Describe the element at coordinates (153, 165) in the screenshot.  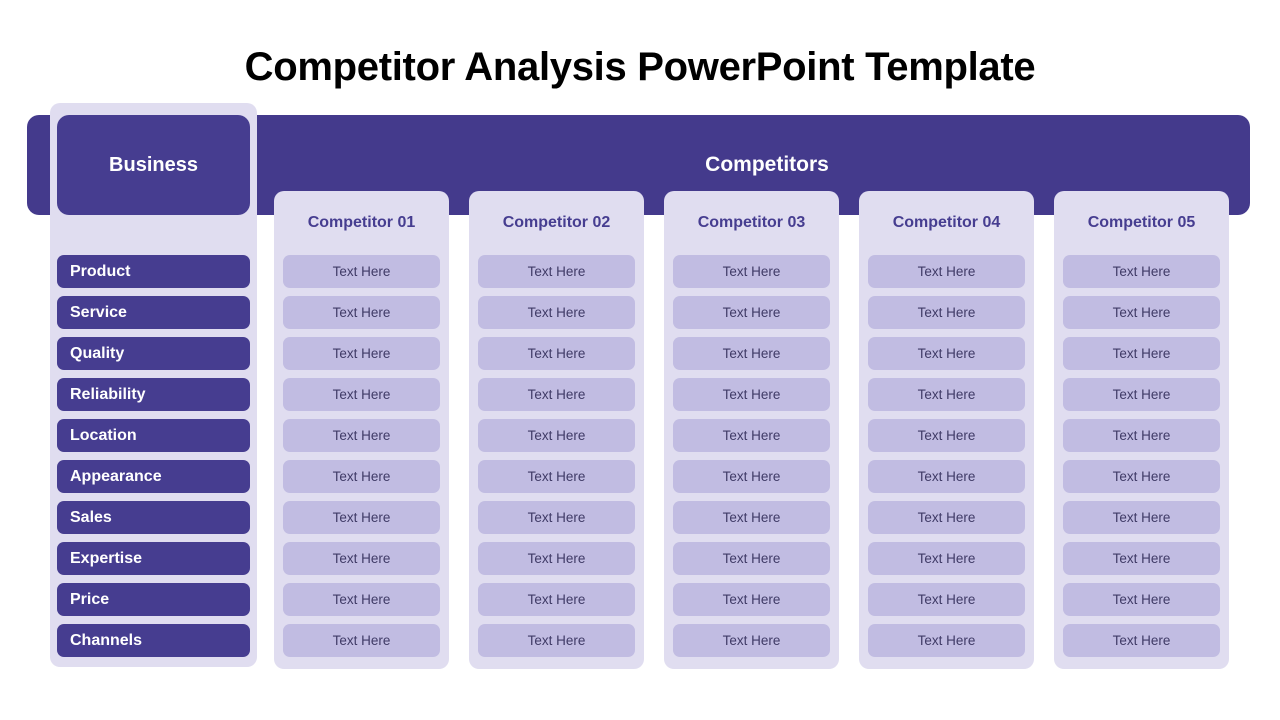
I see `business-header: Business` at that location.